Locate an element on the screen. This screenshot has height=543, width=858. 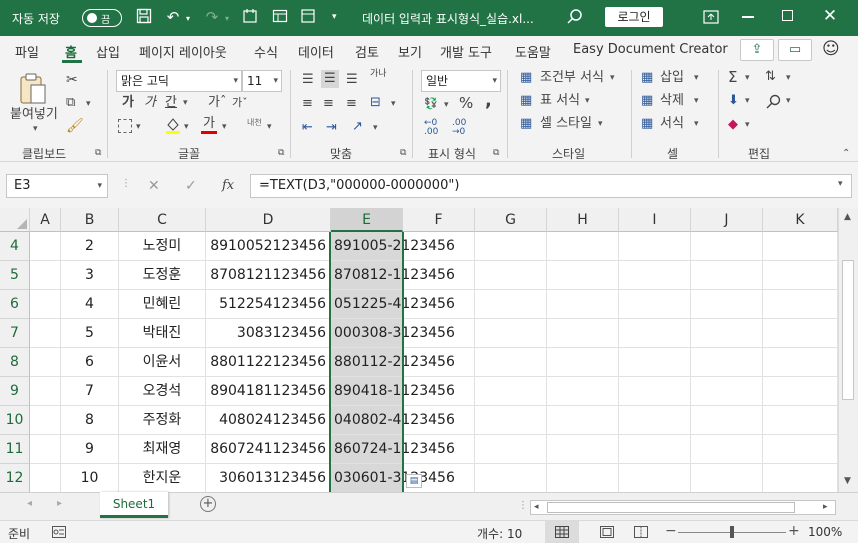
copy-icon: ⧉ is located at coordinates (70, 103).